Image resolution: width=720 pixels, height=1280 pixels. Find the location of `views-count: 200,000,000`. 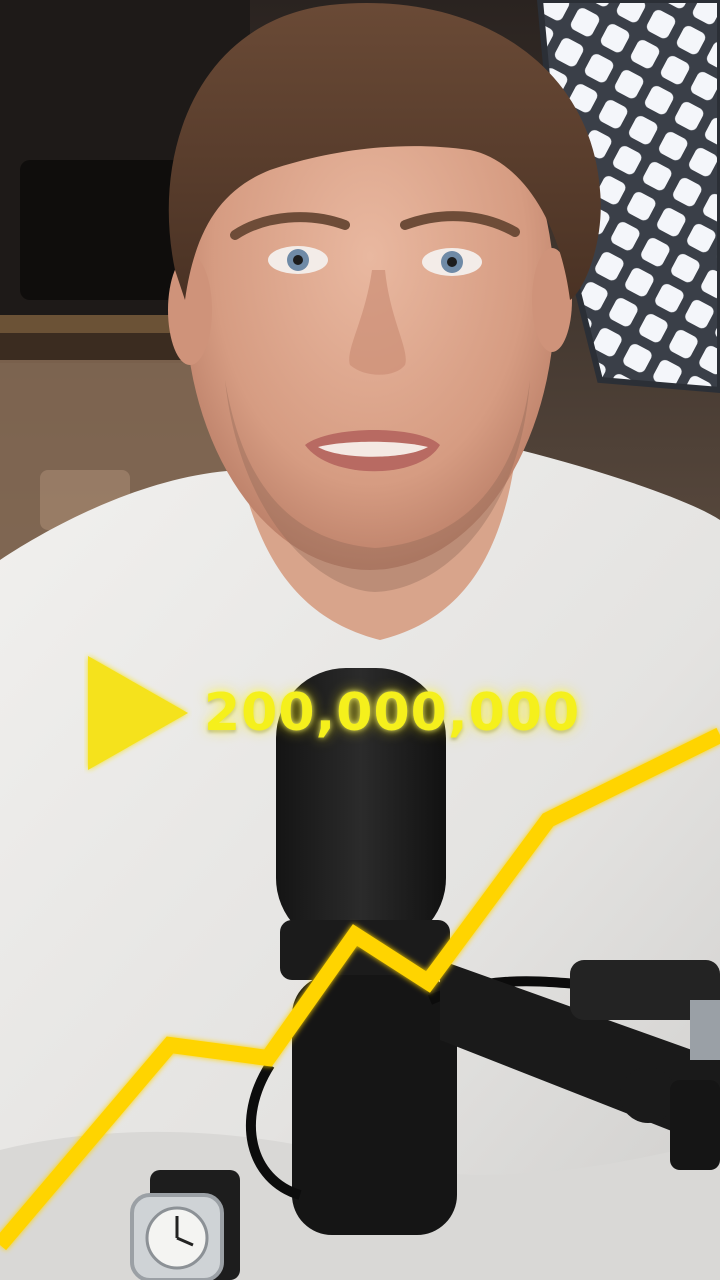

views-count: 200,000,000 is located at coordinates (392, 713).